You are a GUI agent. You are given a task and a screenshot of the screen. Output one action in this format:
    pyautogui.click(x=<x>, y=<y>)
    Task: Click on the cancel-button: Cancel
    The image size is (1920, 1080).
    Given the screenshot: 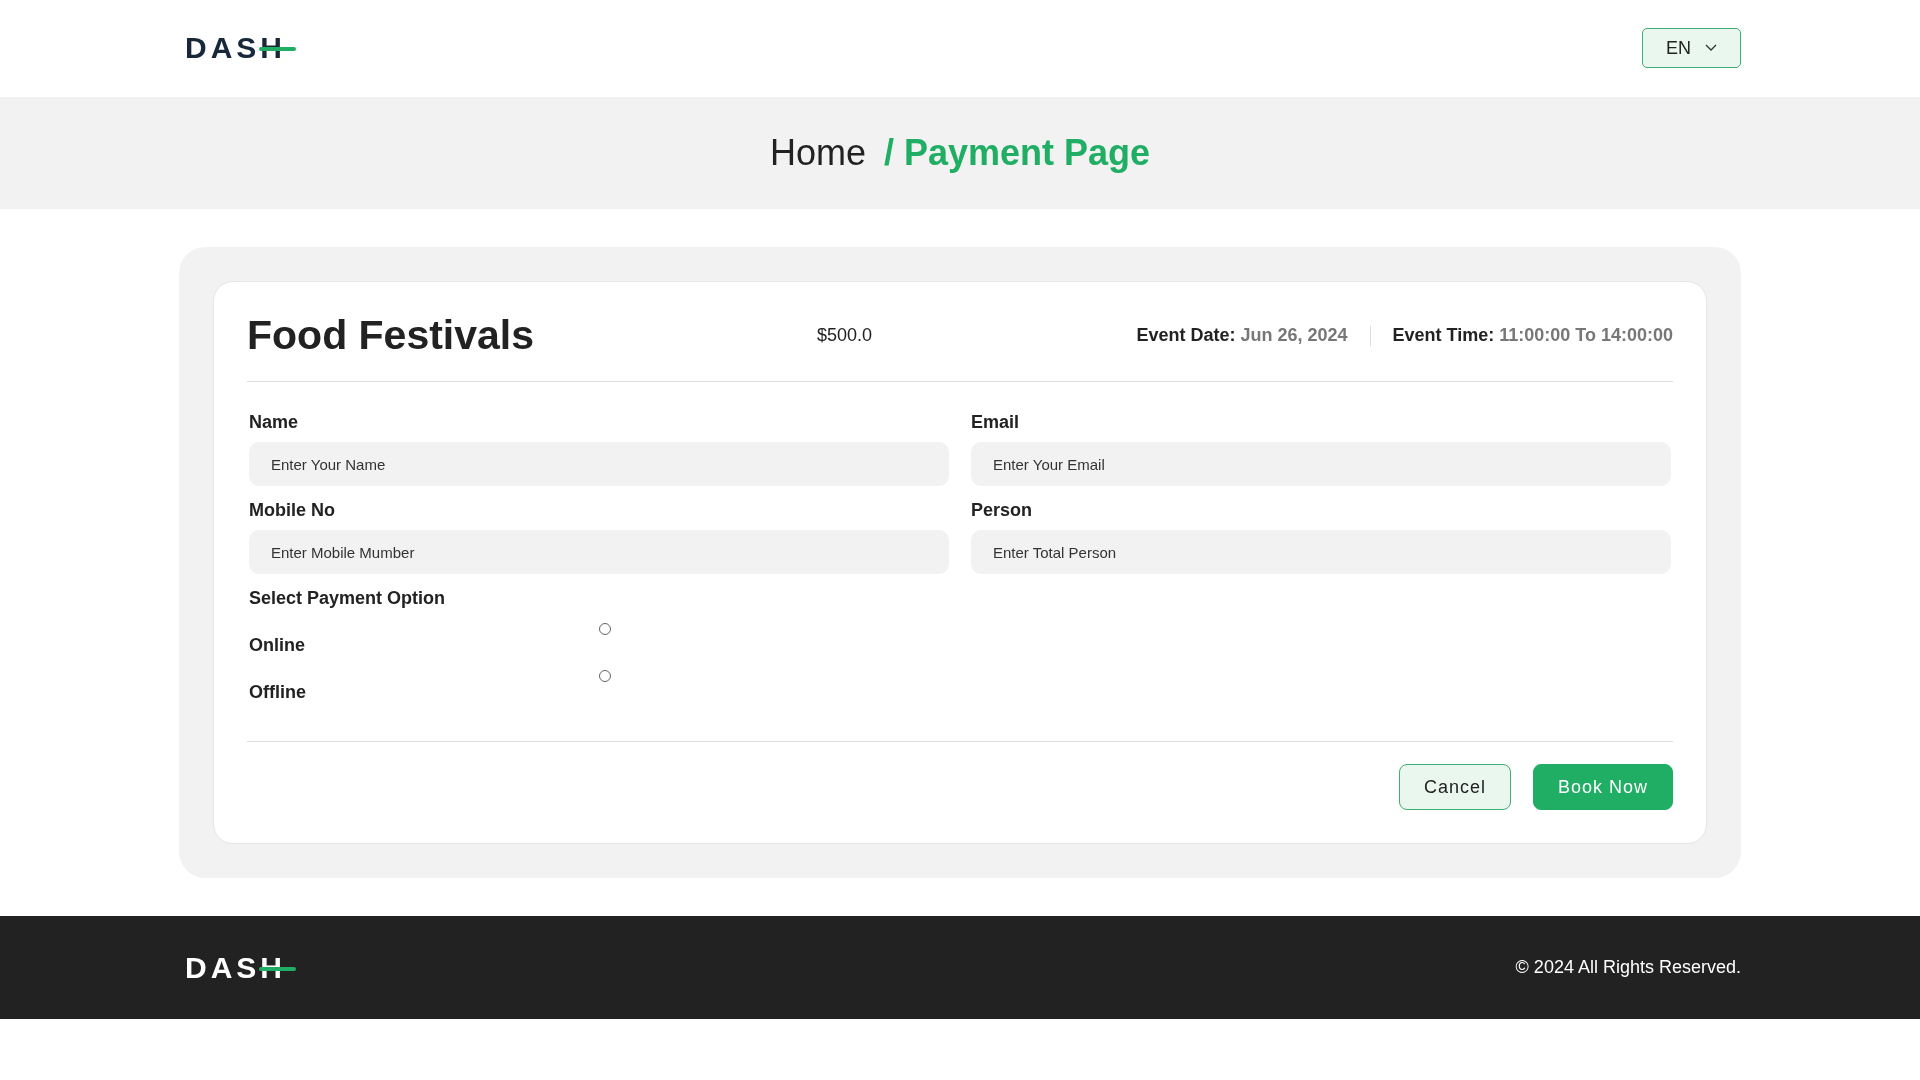 What is the action you would take?
    pyautogui.click(x=1454, y=787)
    